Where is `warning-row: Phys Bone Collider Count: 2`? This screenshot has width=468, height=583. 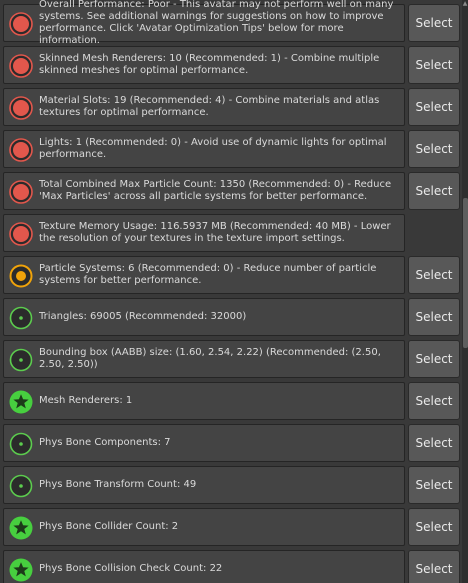 warning-row: Phys Bone Collider Count: 2 is located at coordinates (204, 527).